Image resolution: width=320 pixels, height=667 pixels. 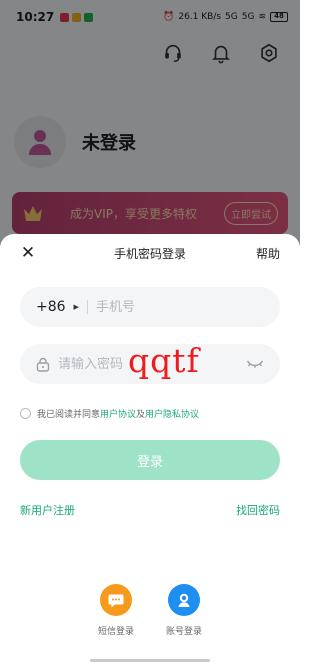 I want to click on password-input, so click(x=152, y=364).